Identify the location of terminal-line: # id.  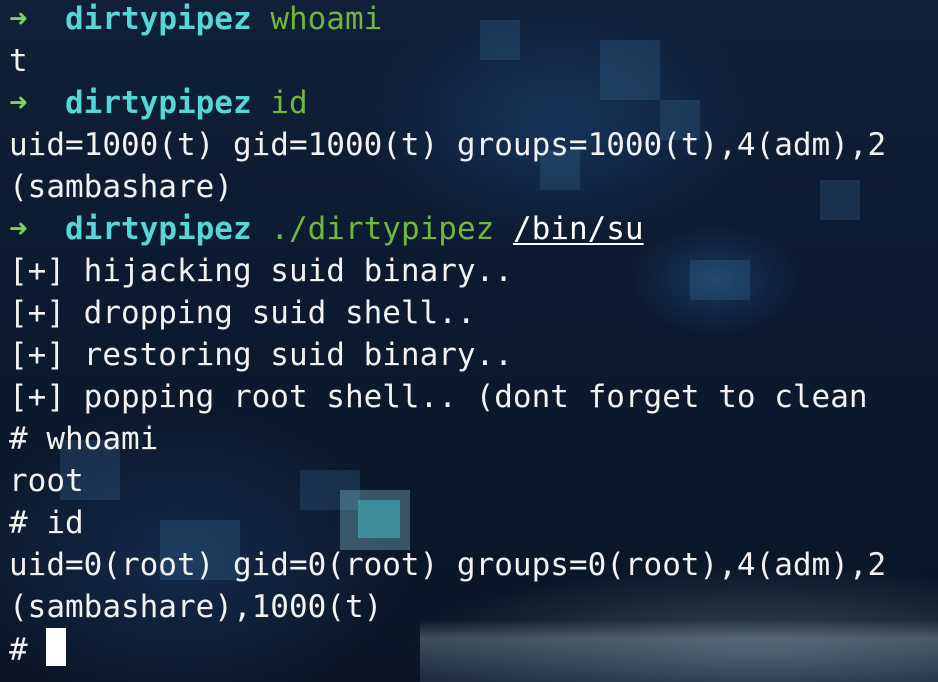
(473, 523).